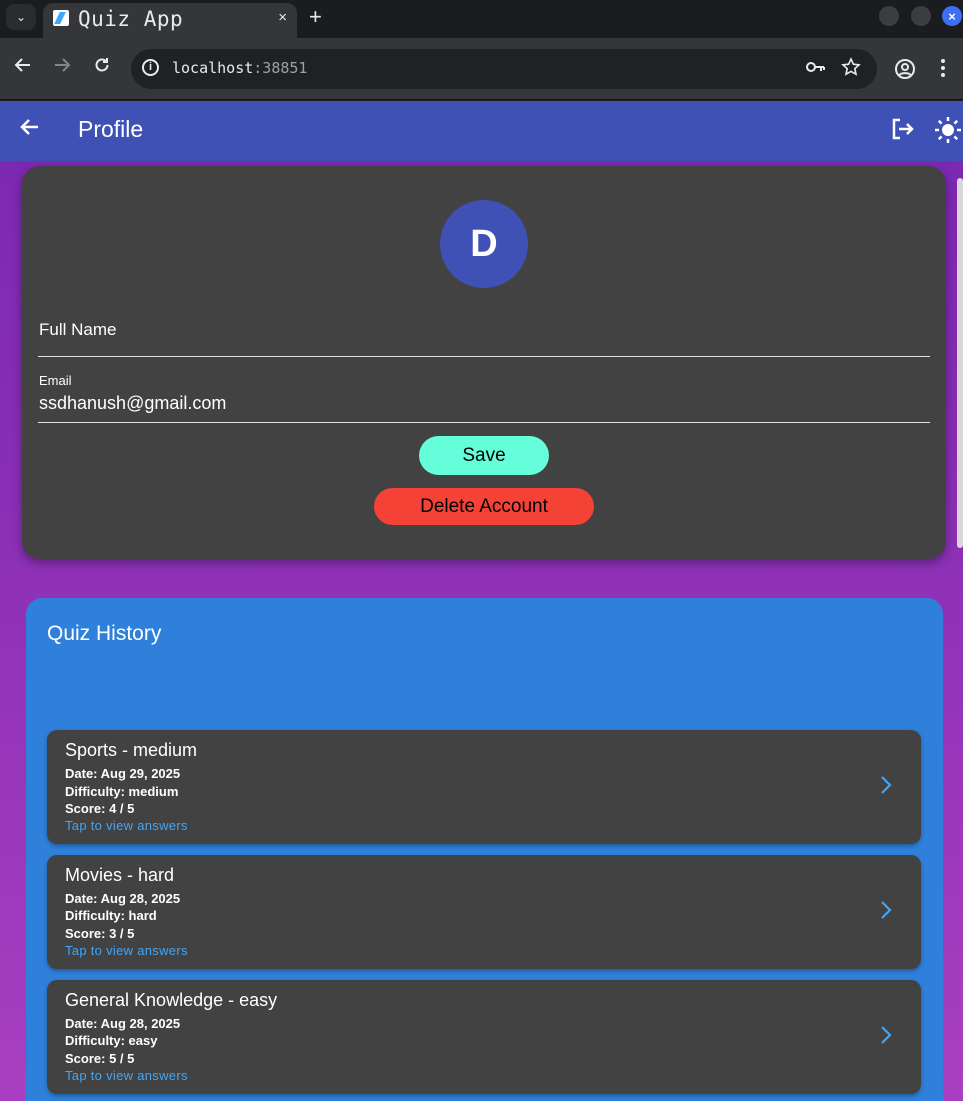  I want to click on logout-icon, so click(902, 129).